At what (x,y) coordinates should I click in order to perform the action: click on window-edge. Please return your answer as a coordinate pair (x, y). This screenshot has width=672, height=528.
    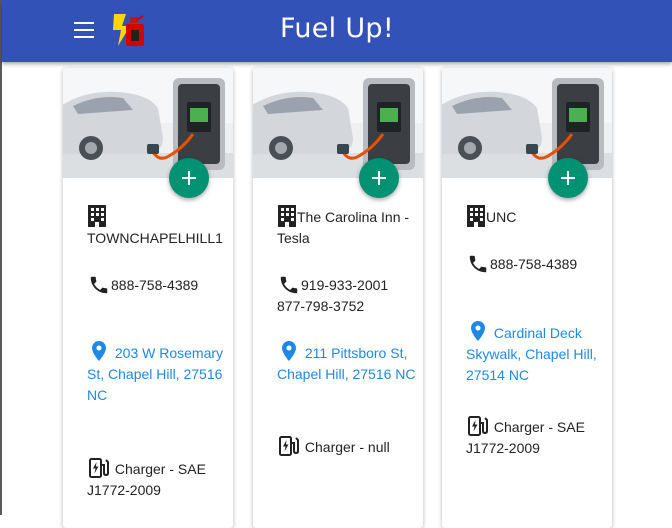
    Looking at the image, I should click on (1, 257).